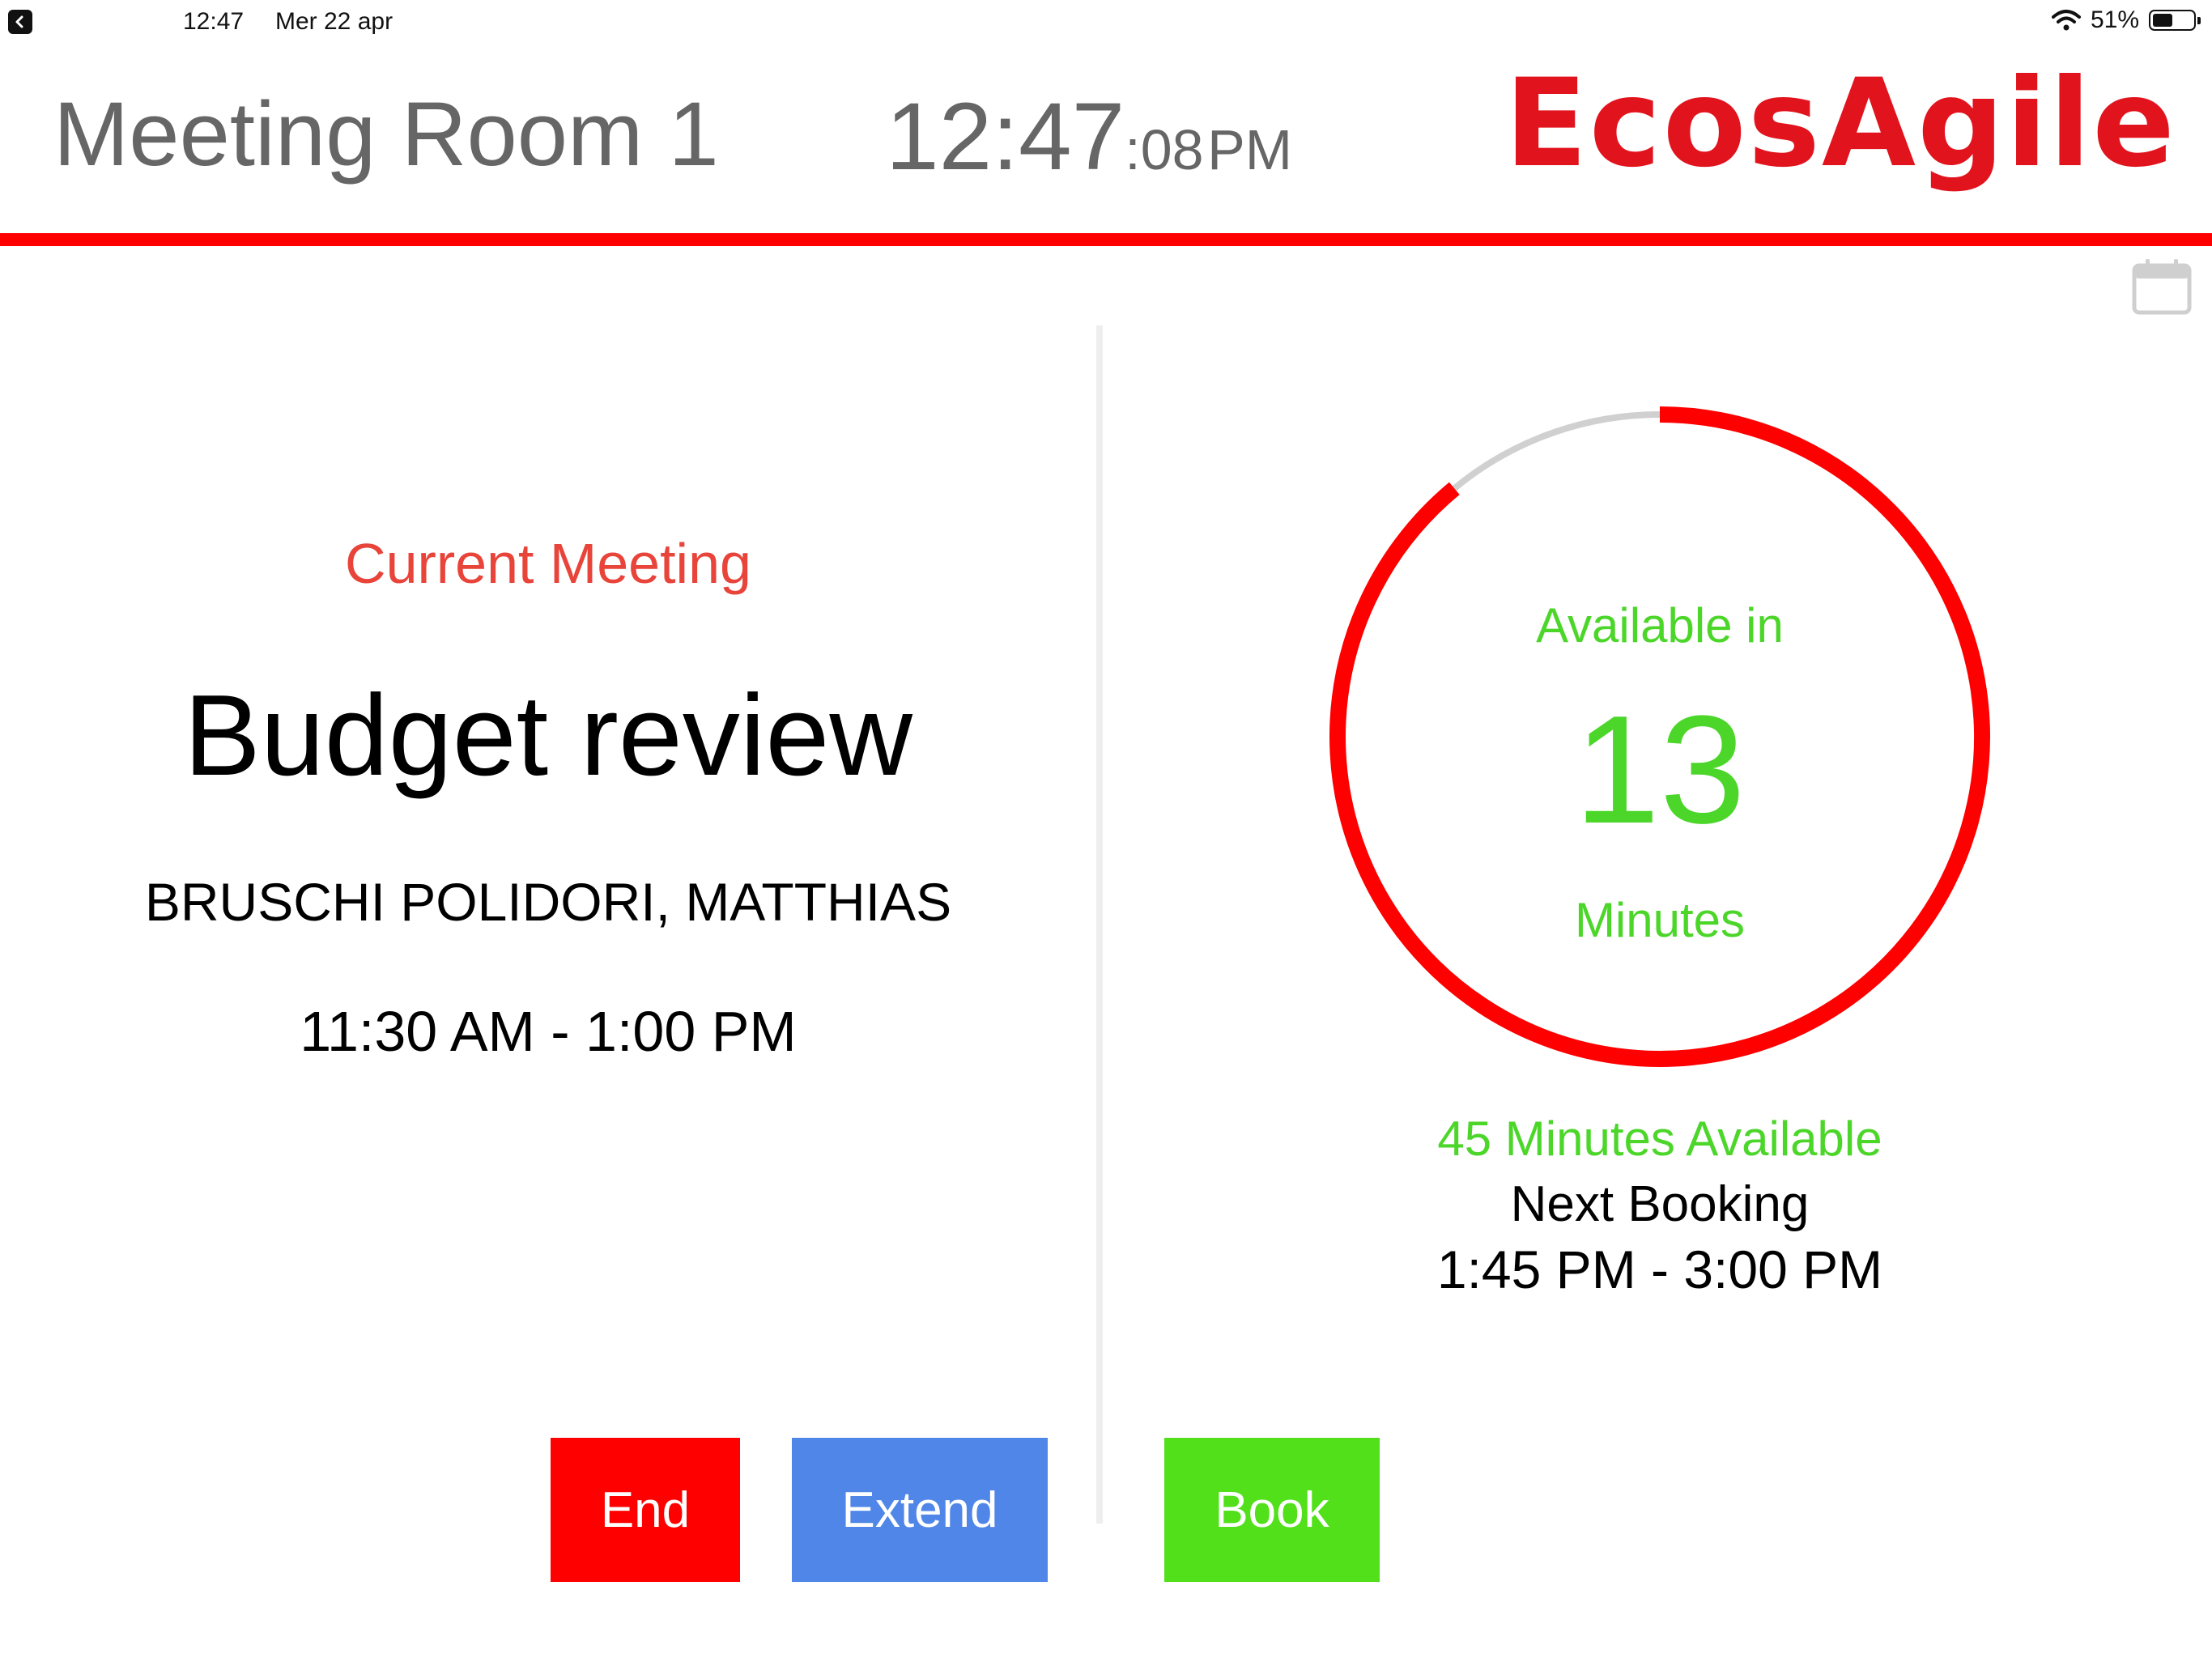  What do you see at coordinates (1660, 920) in the screenshot?
I see `available-minutes-unit: Minutes` at bounding box center [1660, 920].